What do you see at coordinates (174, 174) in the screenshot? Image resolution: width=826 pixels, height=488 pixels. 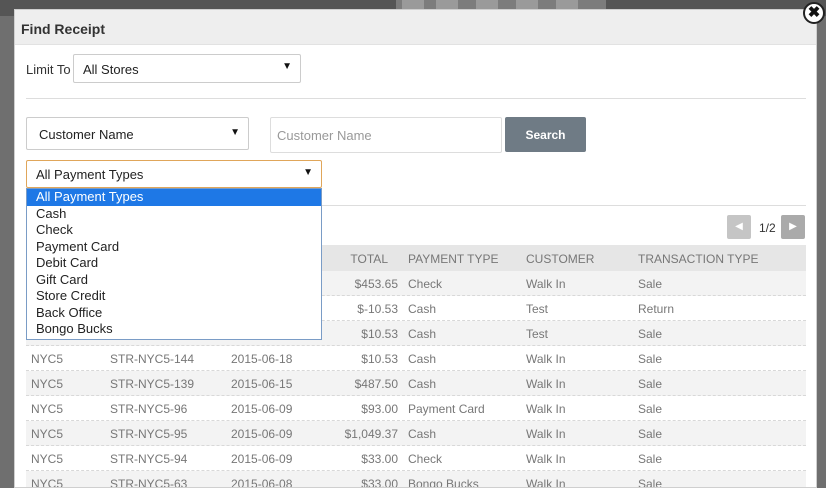 I see `payment-type-select: All Payment Types ▼` at bounding box center [174, 174].